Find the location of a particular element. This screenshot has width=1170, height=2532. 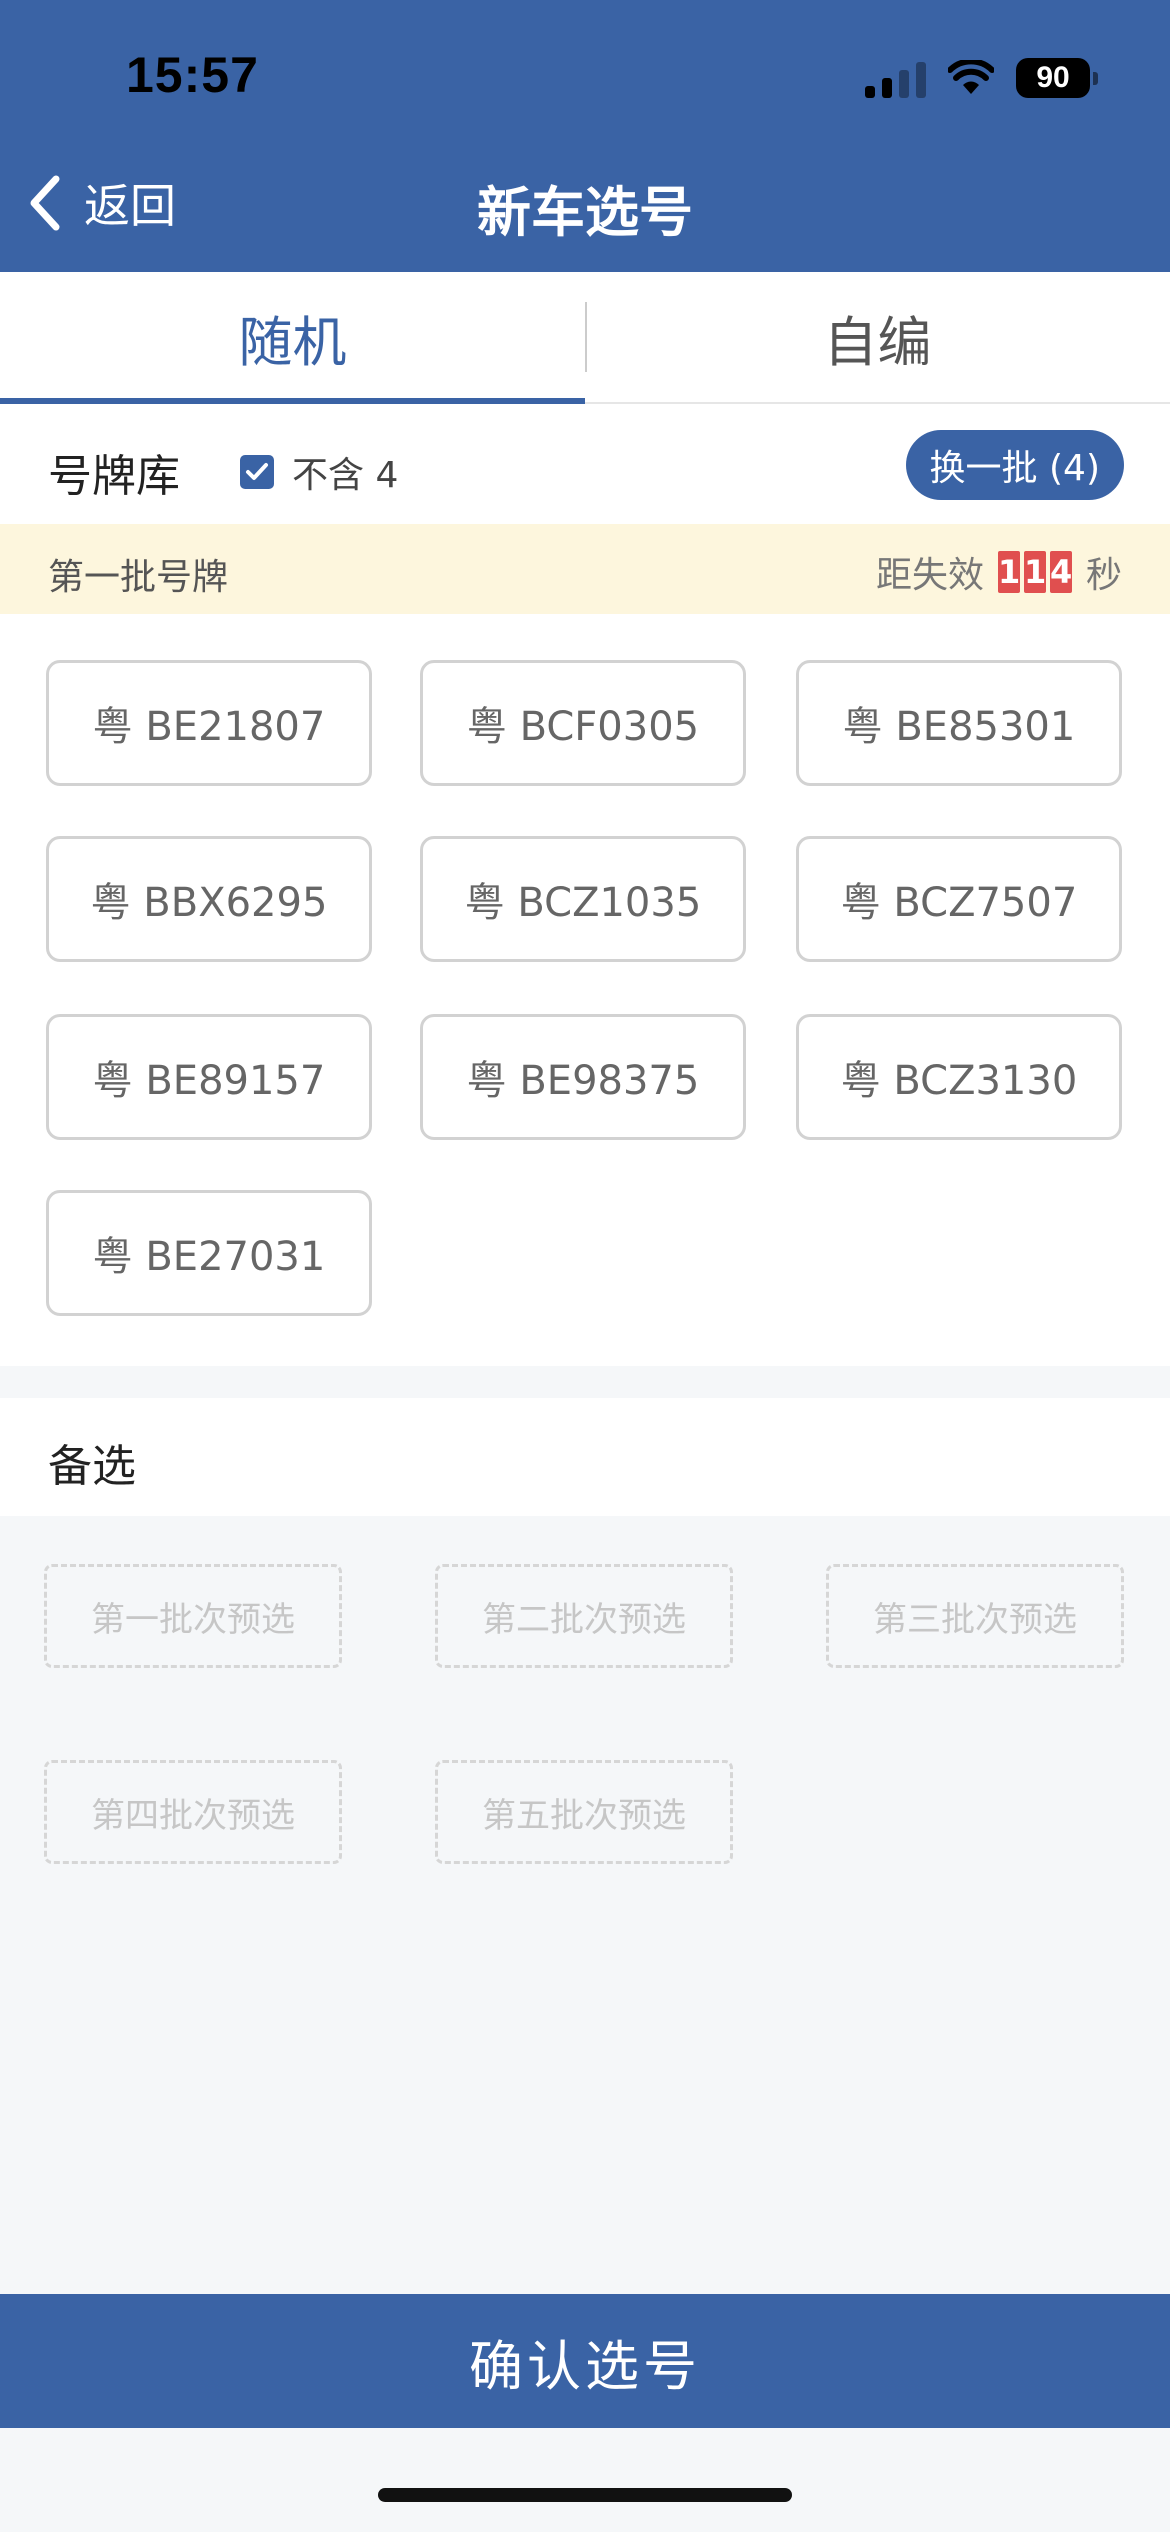

alternates-title: 备选 is located at coordinates (92, 1466).